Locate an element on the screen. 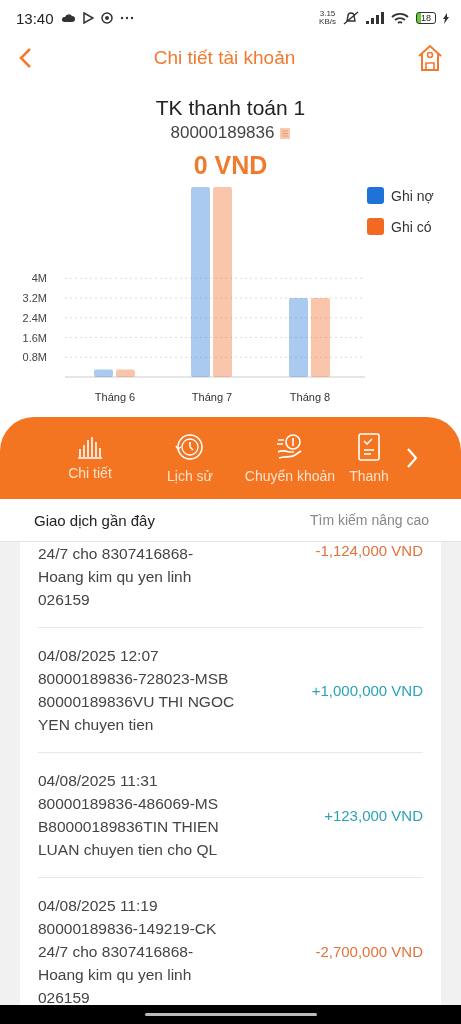 This screenshot has height=1024, width=461. chevron-right-icon is located at coordinates (412, 458).